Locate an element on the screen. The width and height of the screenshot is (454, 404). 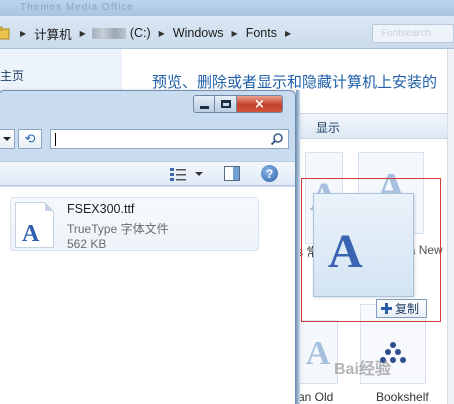
chevron-down-icon is located at coordinates (6, 139).